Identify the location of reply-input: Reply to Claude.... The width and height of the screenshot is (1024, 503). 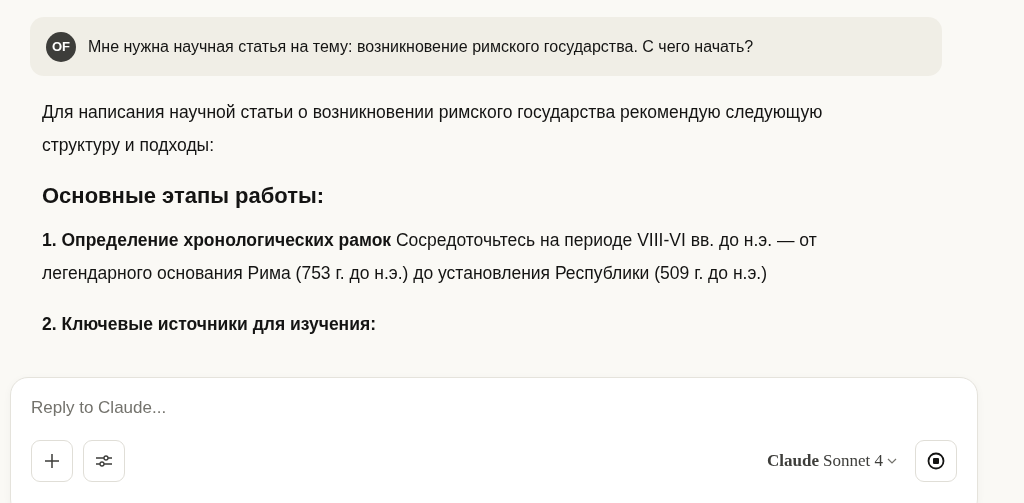
(331, 408).